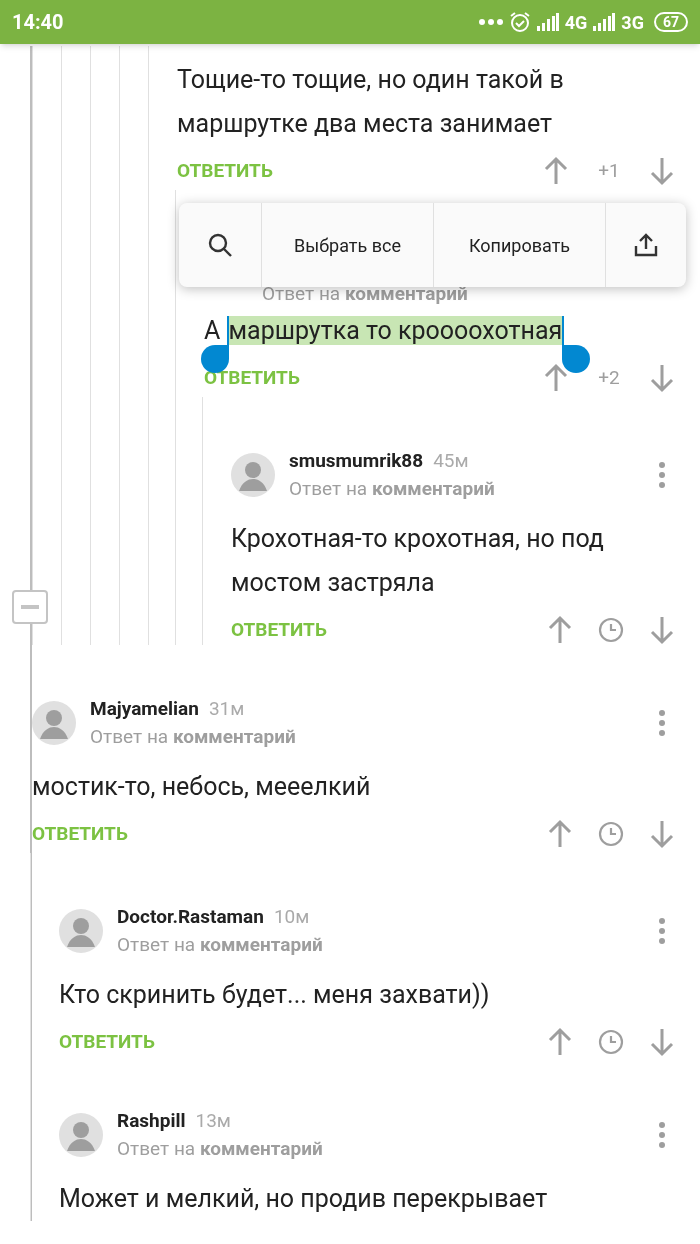 This screenshot has width=700, height=1244. What do you see at coordinates (451, 461) in the screenshot?
I see `comment-time: 45м` at bounding box center [451, 461].